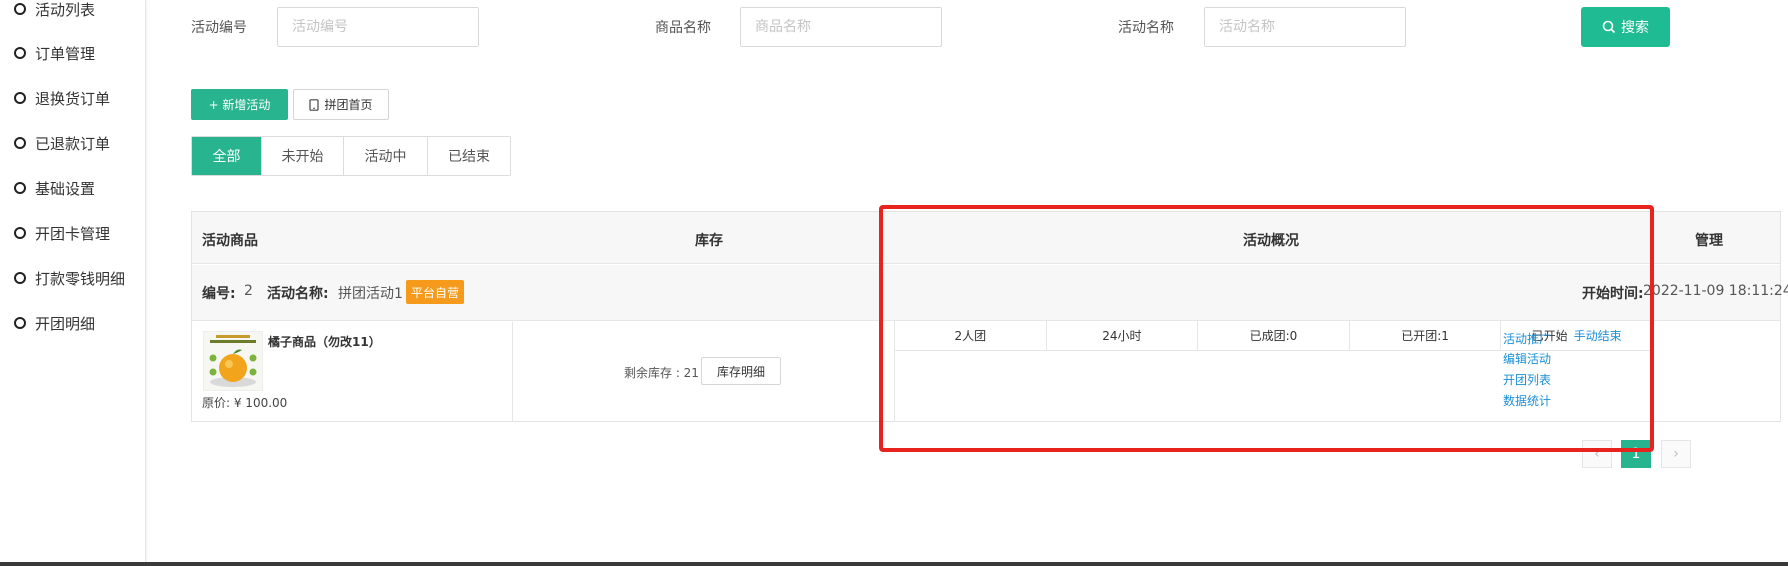  Describe the element at coordinates (1709, 241) in the screenshot. I see `header-manage: 管理` at that location.